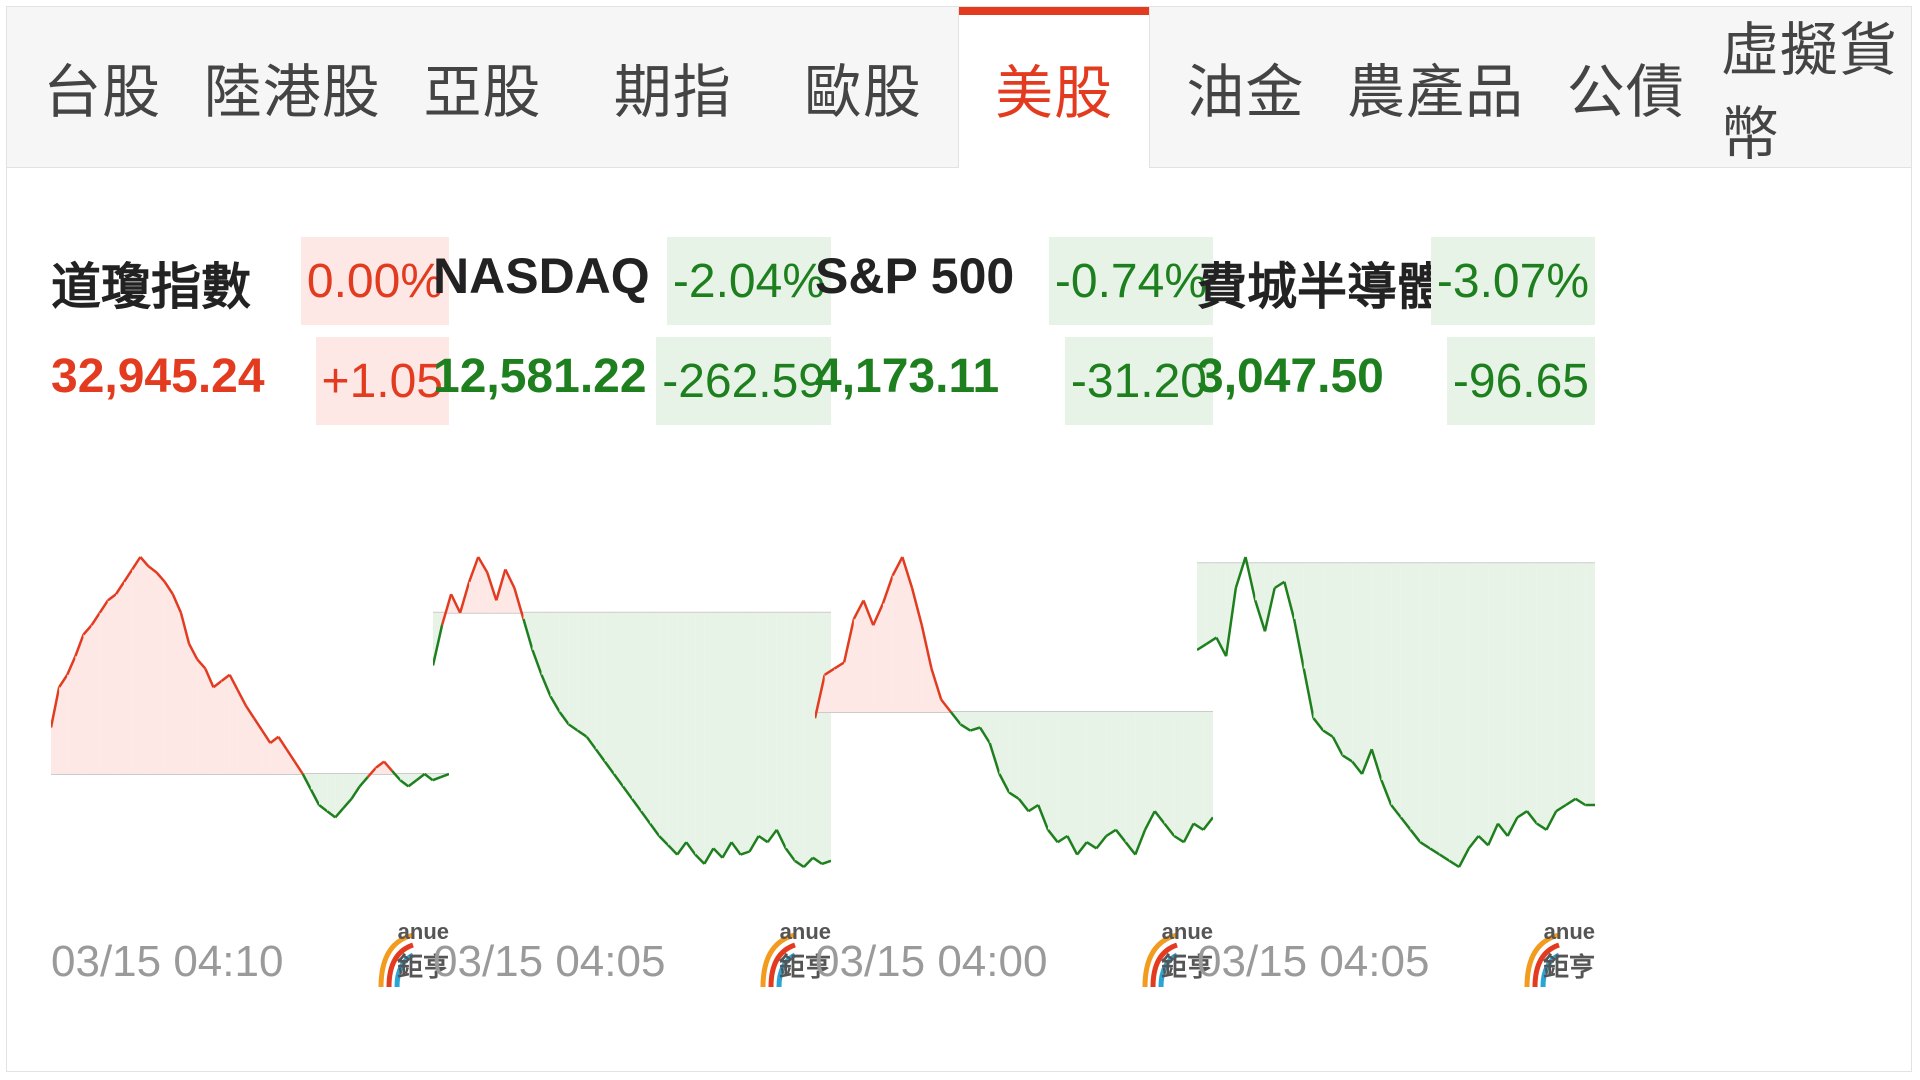  Describe the element at coordinates (102, 87) in the screenshot. I see `tab-0: 台股` at that location.